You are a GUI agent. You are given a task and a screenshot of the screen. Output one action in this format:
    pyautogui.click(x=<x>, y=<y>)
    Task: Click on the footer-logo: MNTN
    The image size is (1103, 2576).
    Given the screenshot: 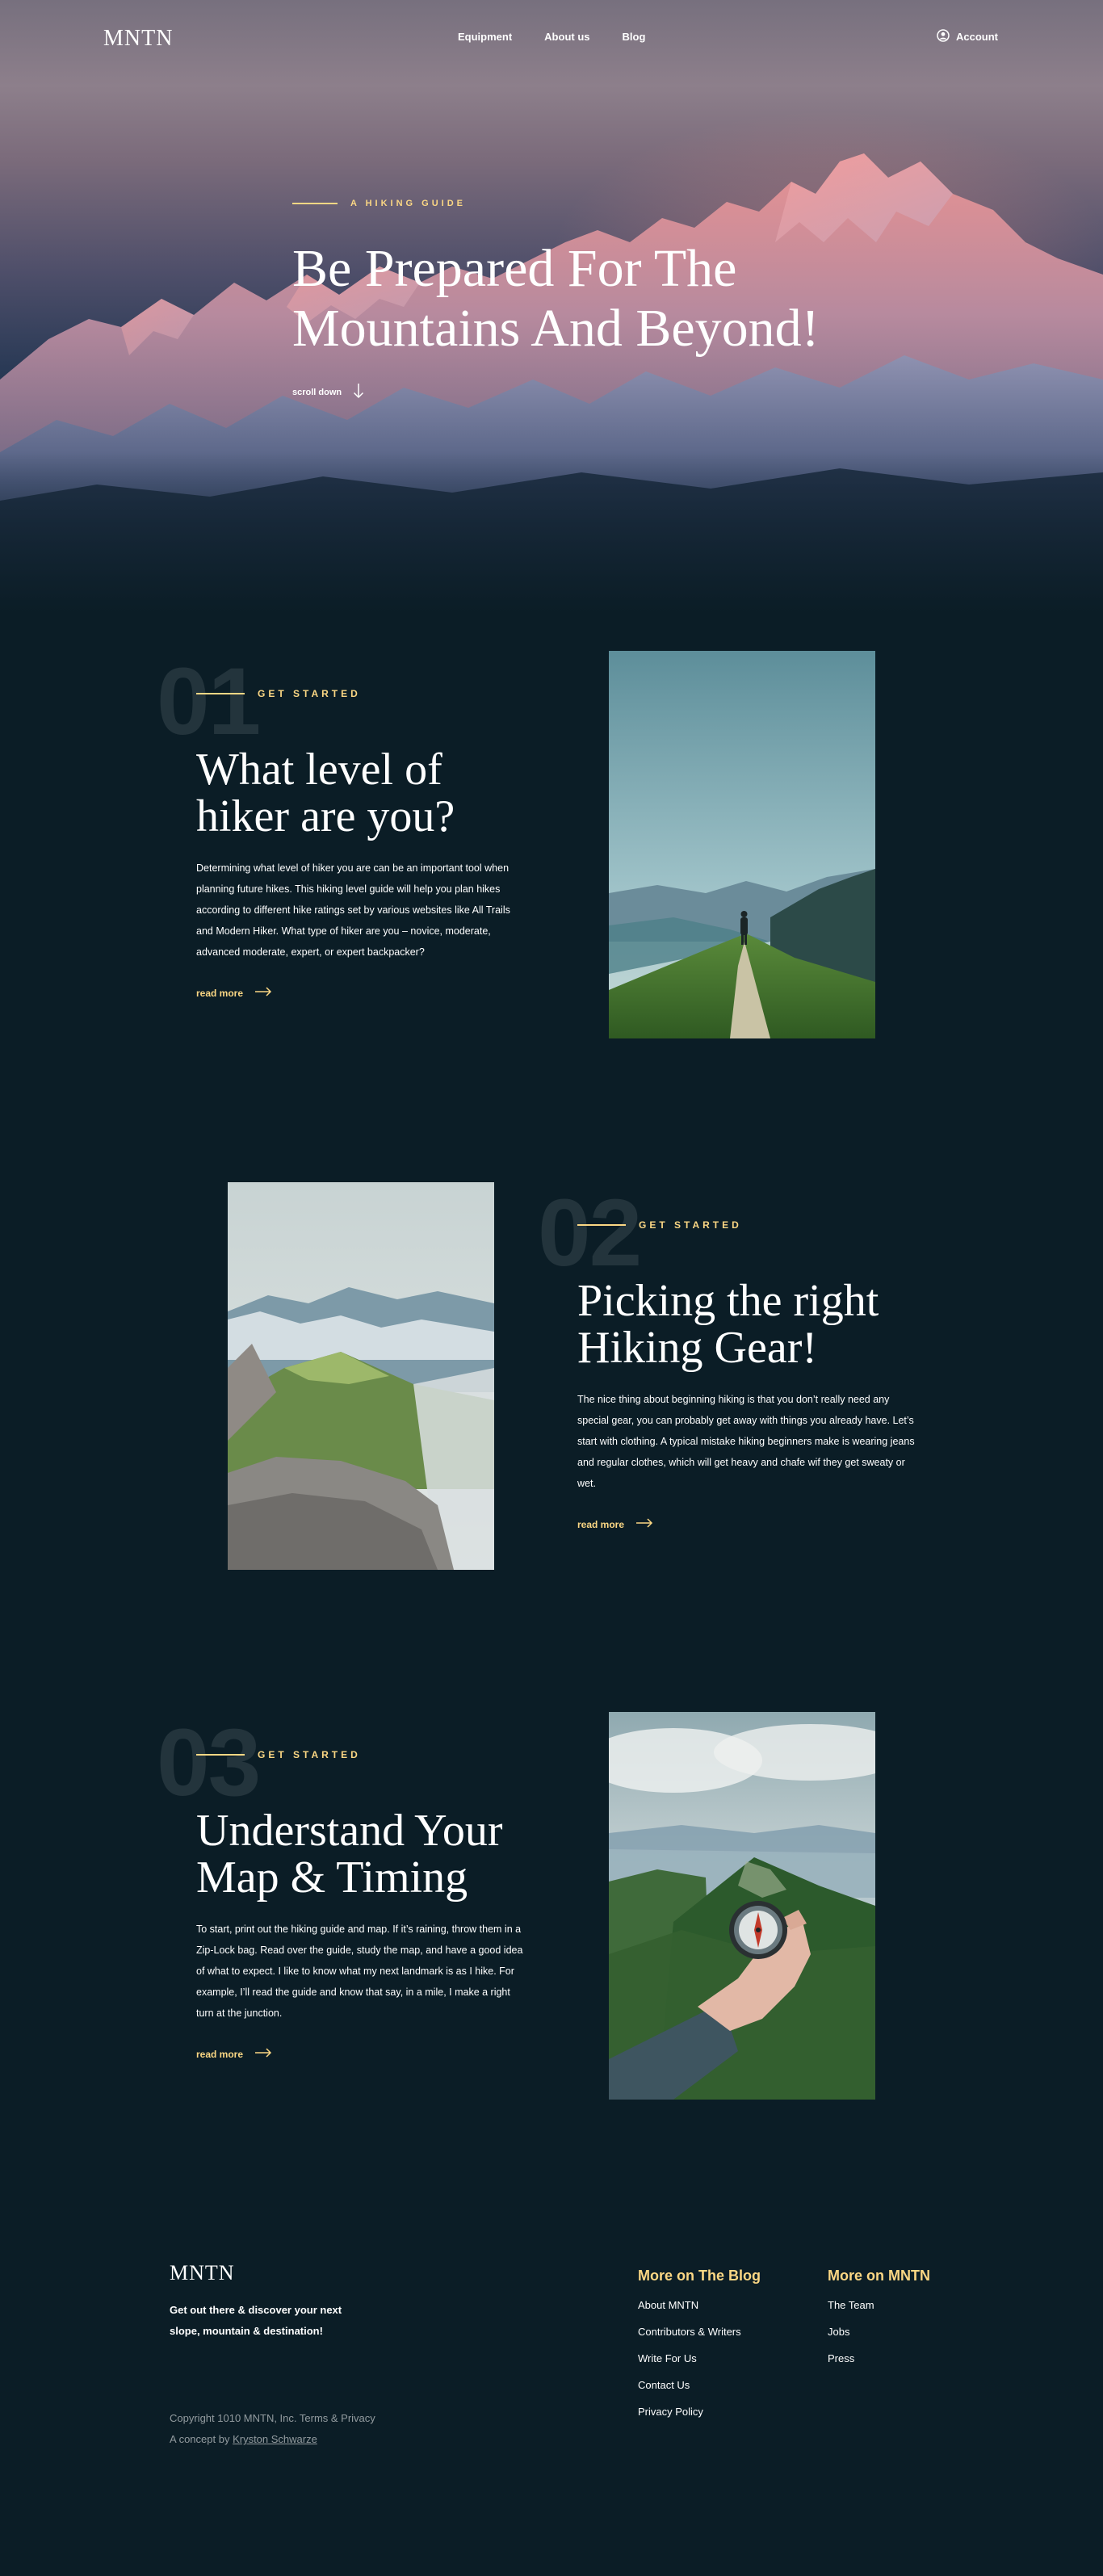 What is the action you would take?
    pyautogui.click(x=202, y=2273)
    